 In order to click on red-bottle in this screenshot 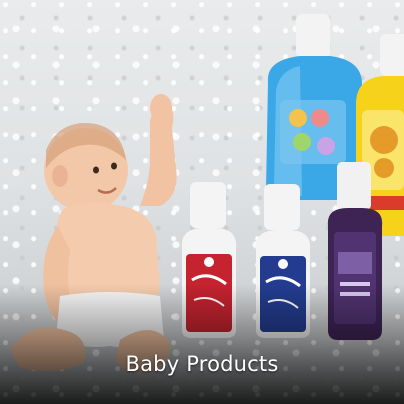, I will do `click(209, 260)`.